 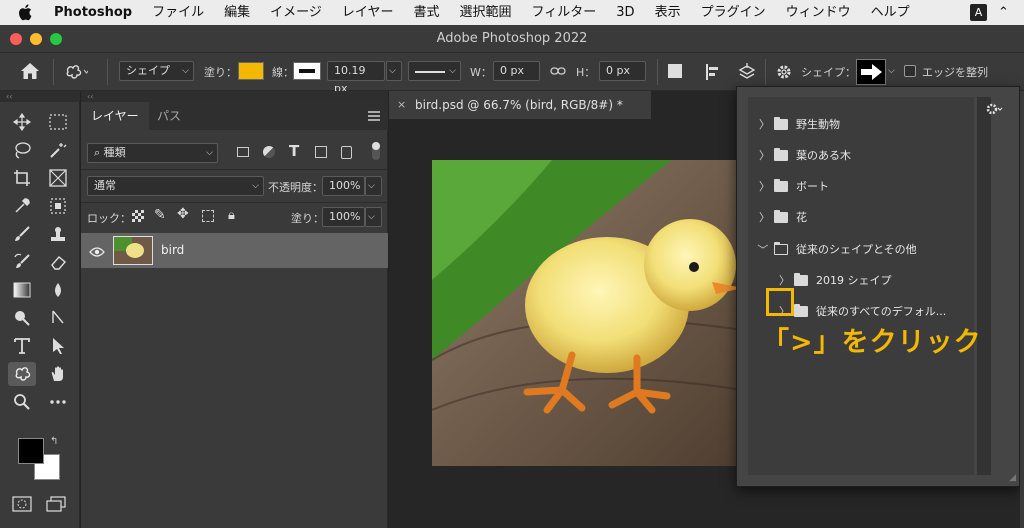 What do you see at coordinates (520, 105) in the screenshot?
I see `document-tab: × bird.psd @ 66.7% (bird, RGB/8#) *` at bounding box center [520, 105].